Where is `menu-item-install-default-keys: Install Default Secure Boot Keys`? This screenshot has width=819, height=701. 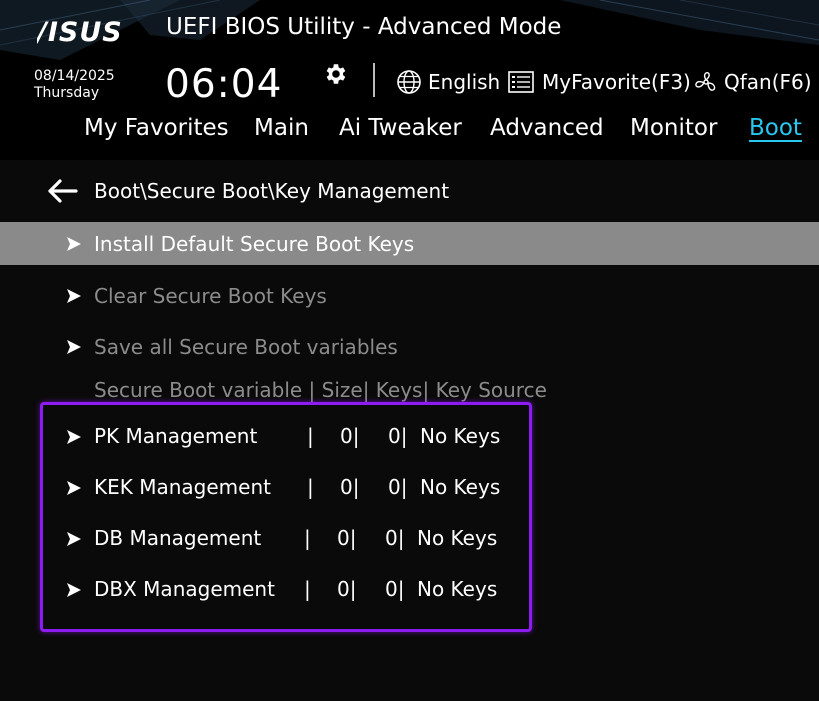
menu-item-install-default-keys: Install Default Secure Boot Keys is located at coordinates (409, 243).